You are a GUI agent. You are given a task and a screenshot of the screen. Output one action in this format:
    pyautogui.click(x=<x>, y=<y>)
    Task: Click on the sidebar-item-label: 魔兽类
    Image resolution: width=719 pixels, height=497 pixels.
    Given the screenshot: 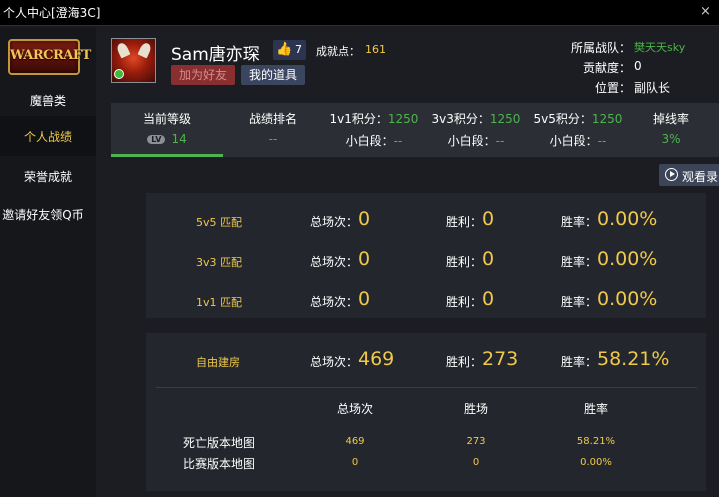 What is the action you would take?
    pyautogui.click(x=47, y=101)
    